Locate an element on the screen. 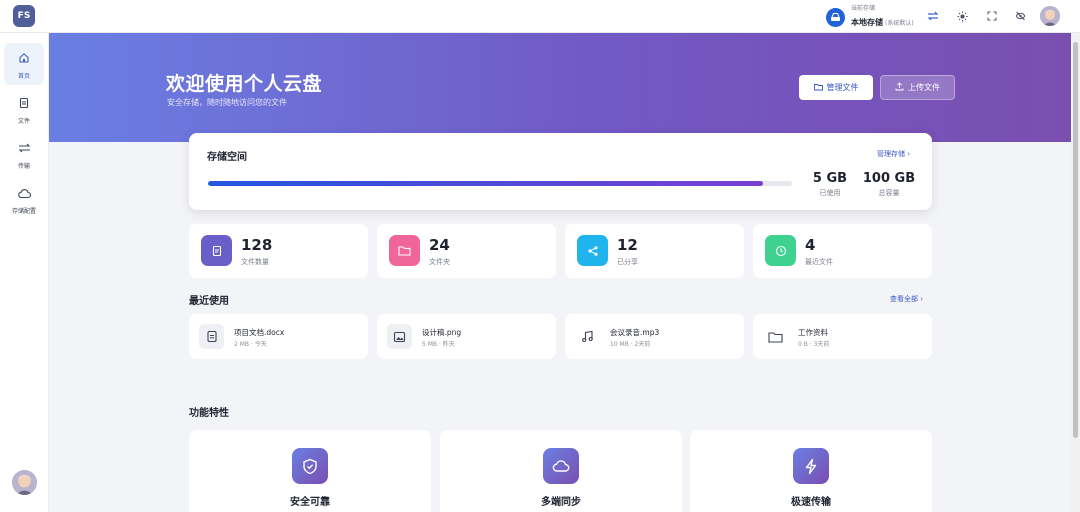  recent-file-name: 设计稿.png is located at coordinates (442, 332).